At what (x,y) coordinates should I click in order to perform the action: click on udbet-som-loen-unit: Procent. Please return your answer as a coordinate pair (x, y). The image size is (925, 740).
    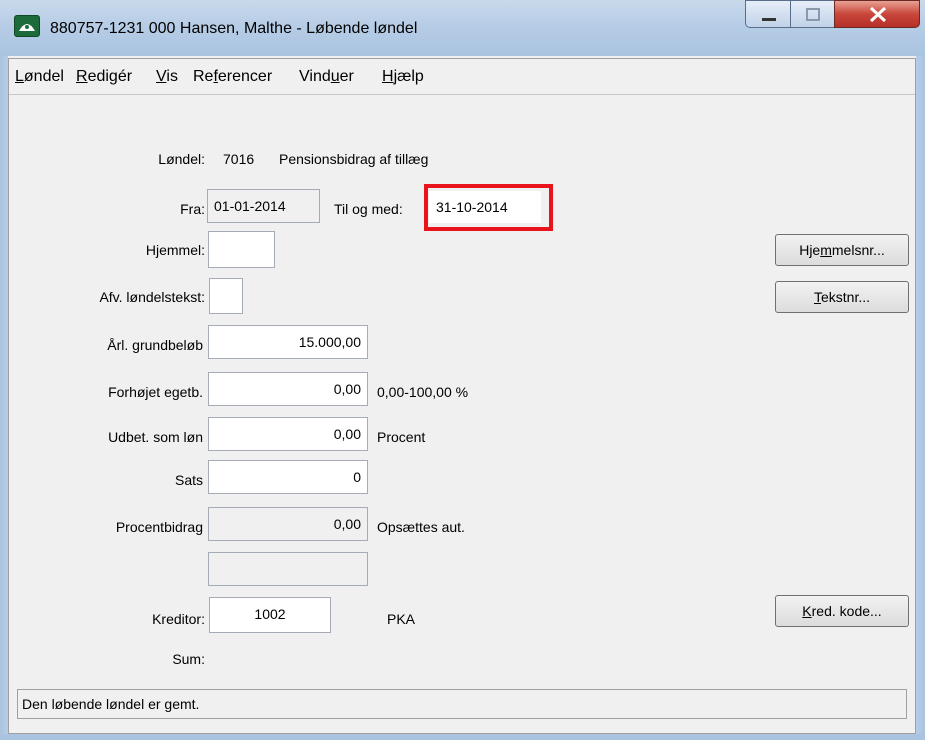
    Looking at the image, I should click on (401, 437).